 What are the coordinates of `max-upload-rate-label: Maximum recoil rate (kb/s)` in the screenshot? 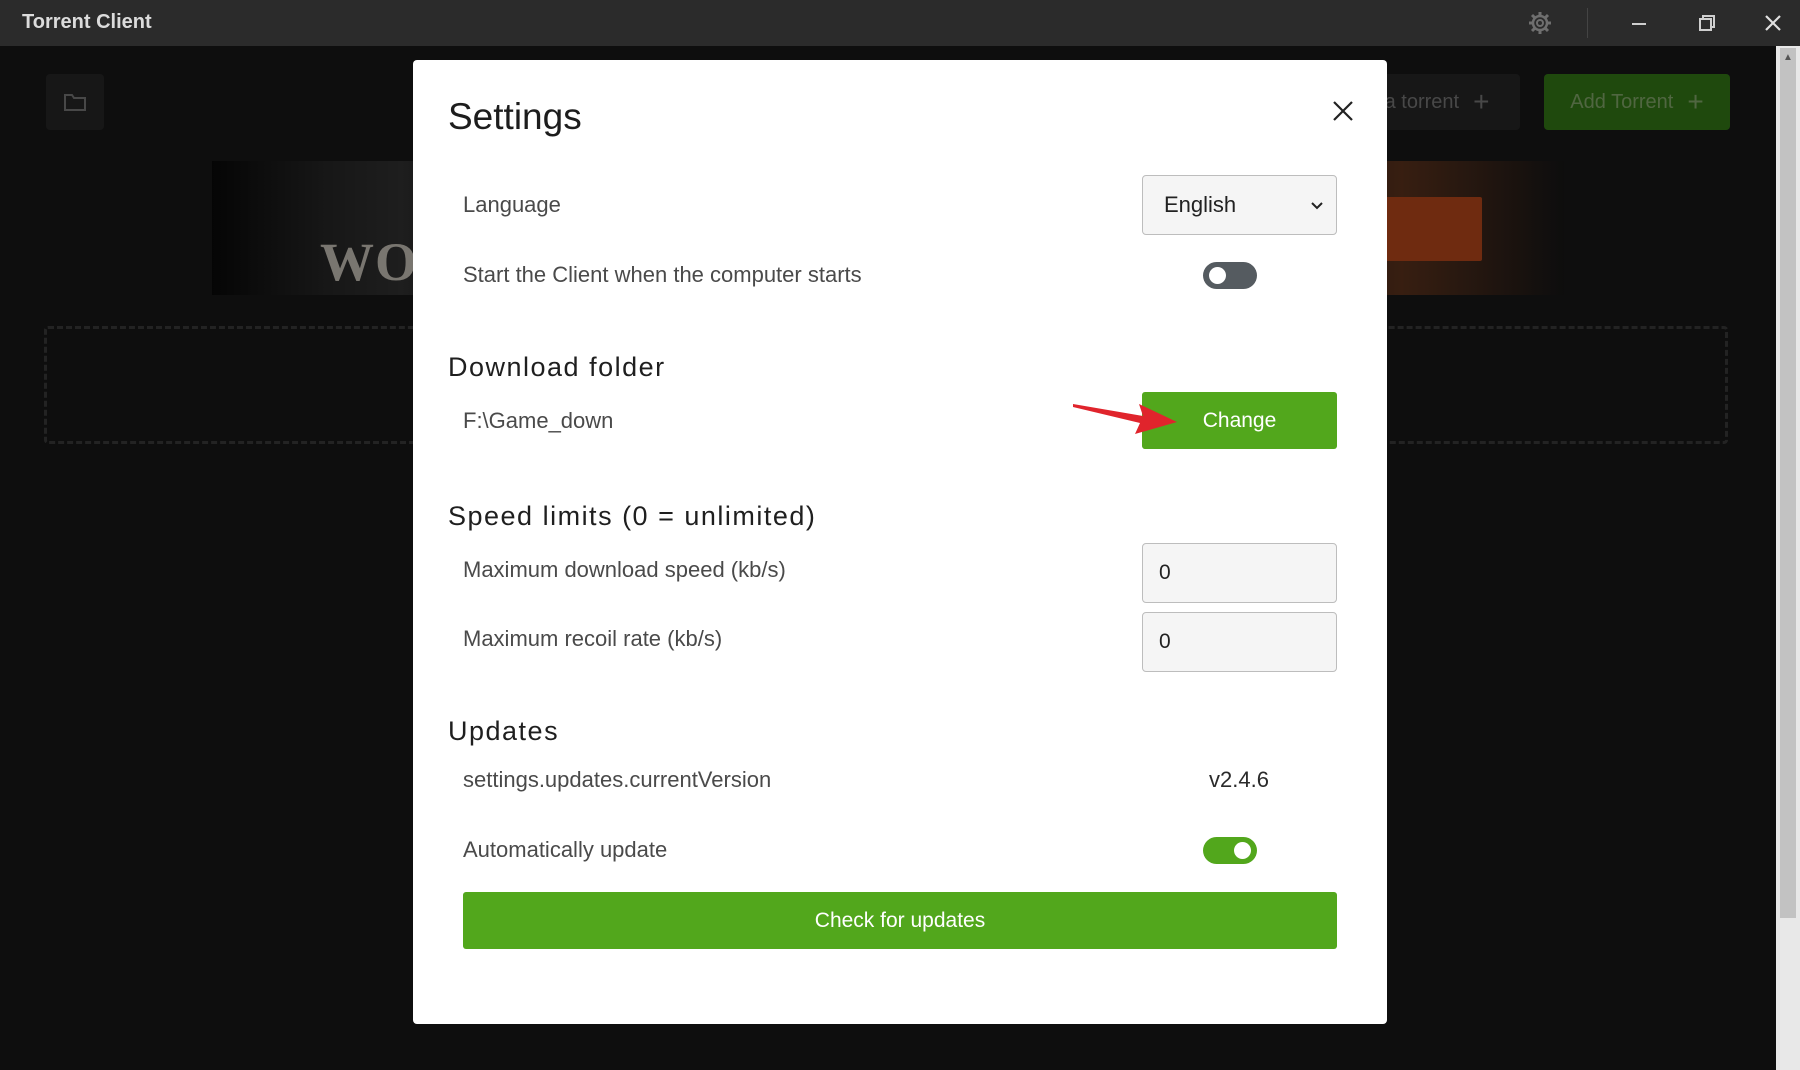 It's located at (593, 638).